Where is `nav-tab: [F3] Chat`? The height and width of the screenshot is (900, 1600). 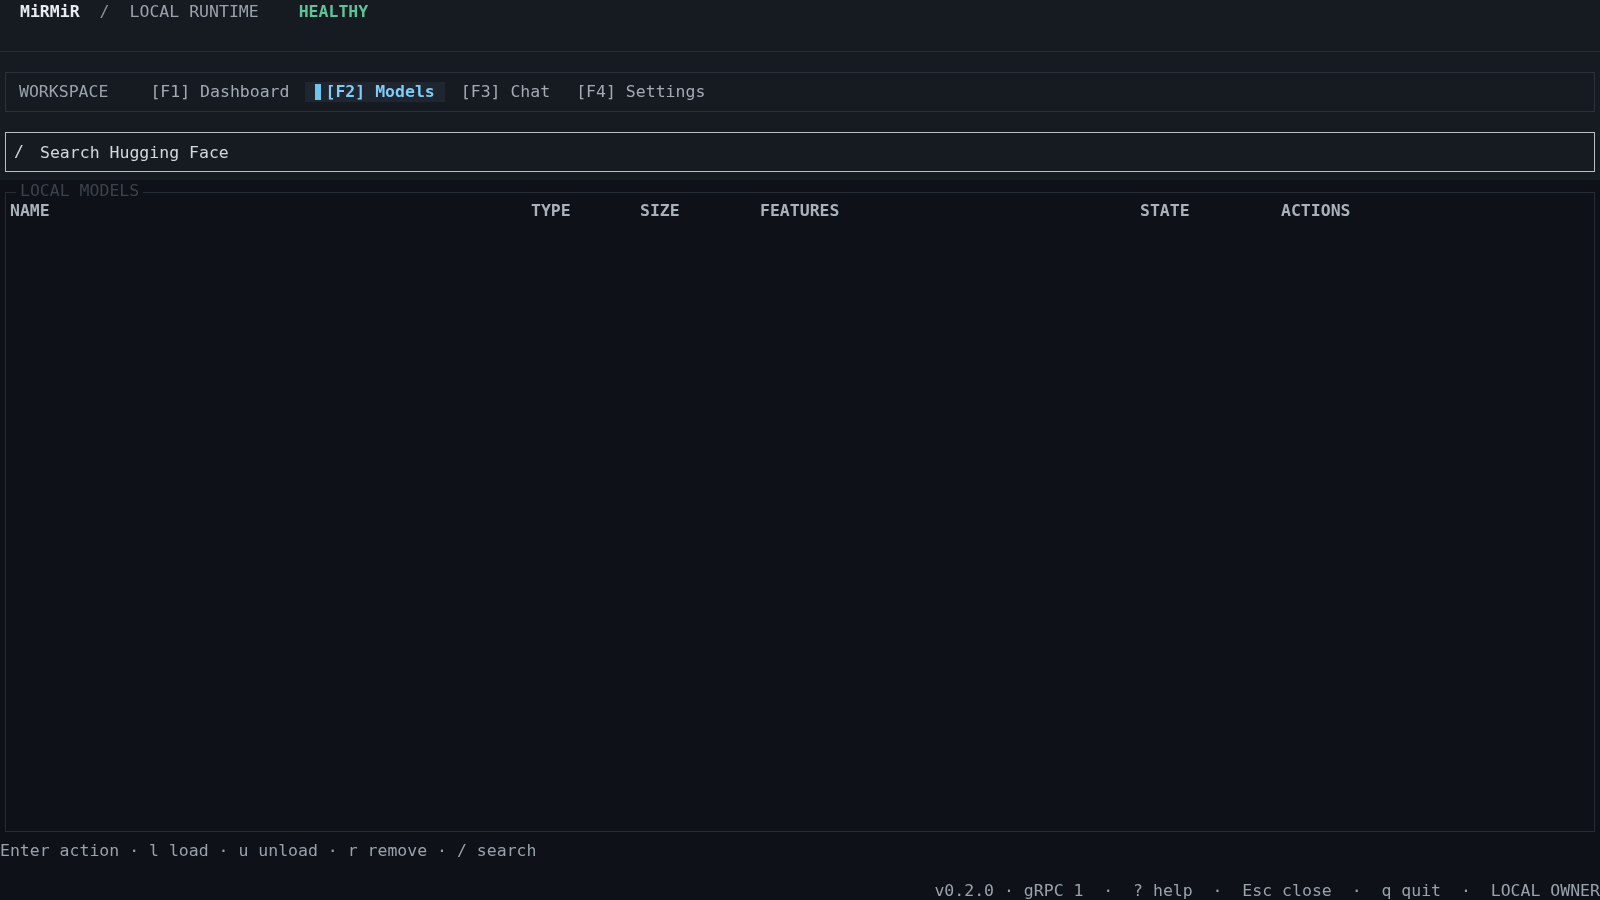 nav-tab: [F3] Chat is located at coordinates (505, 92).